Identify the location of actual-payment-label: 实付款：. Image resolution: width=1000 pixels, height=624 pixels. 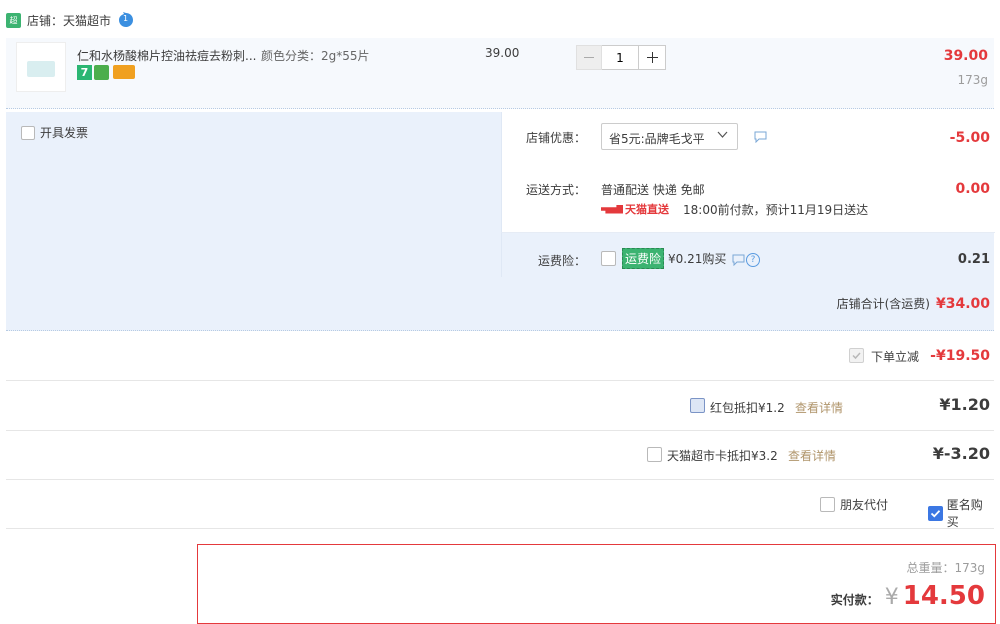
(854, 600).